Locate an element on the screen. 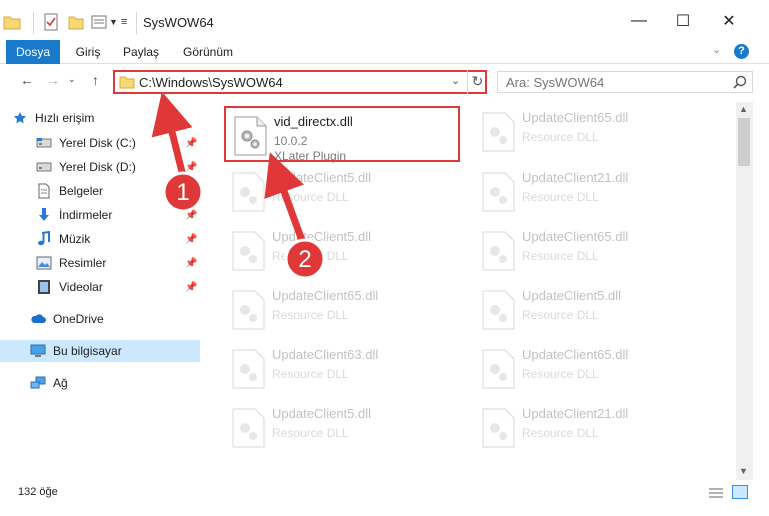  new-folder-icon is located at coordinates (76, 22).